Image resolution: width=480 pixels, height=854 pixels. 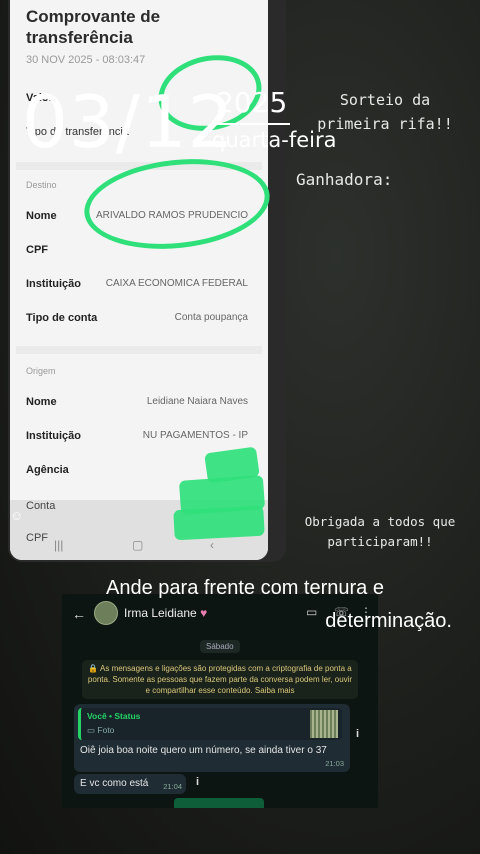 I want to click on message-bubble: E vc como está 21:04, so click(x=130, y=784).